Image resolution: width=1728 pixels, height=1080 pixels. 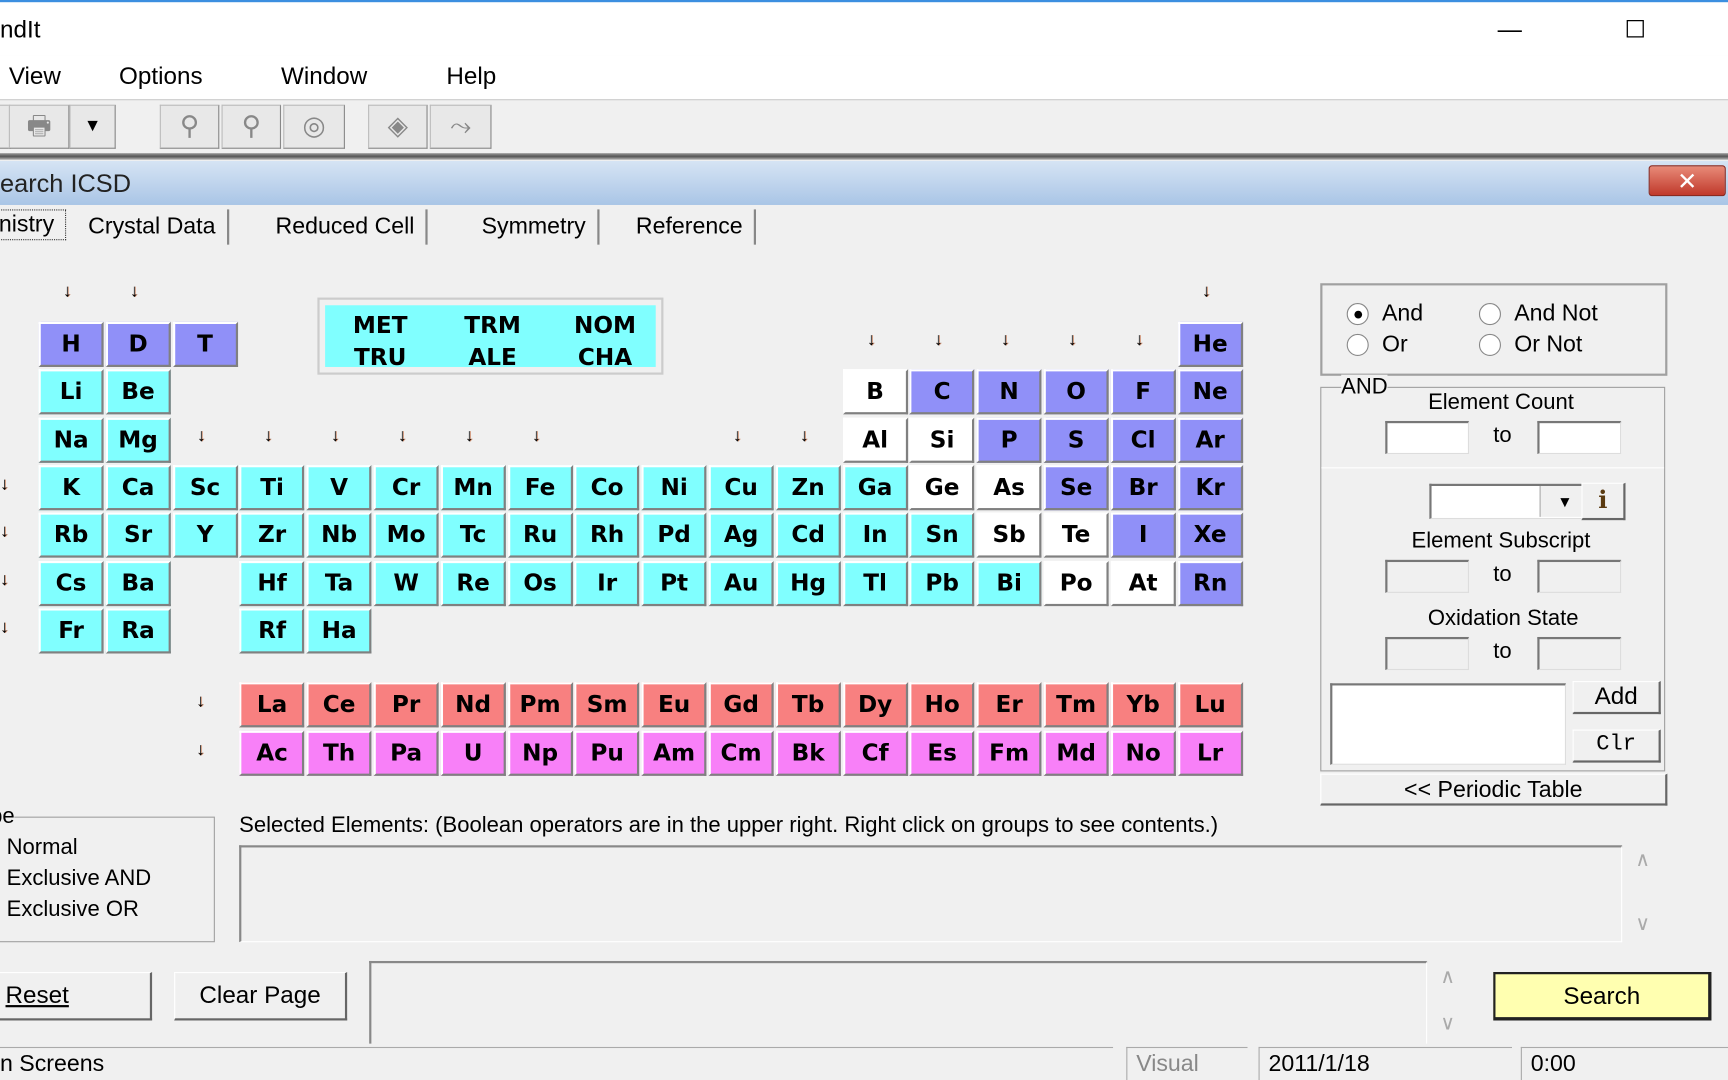 What do you see at coordinates (153, 227) in the screenshot?
I see `tab-crystal-data: Crystal Data` at bounding box center [153, 227].